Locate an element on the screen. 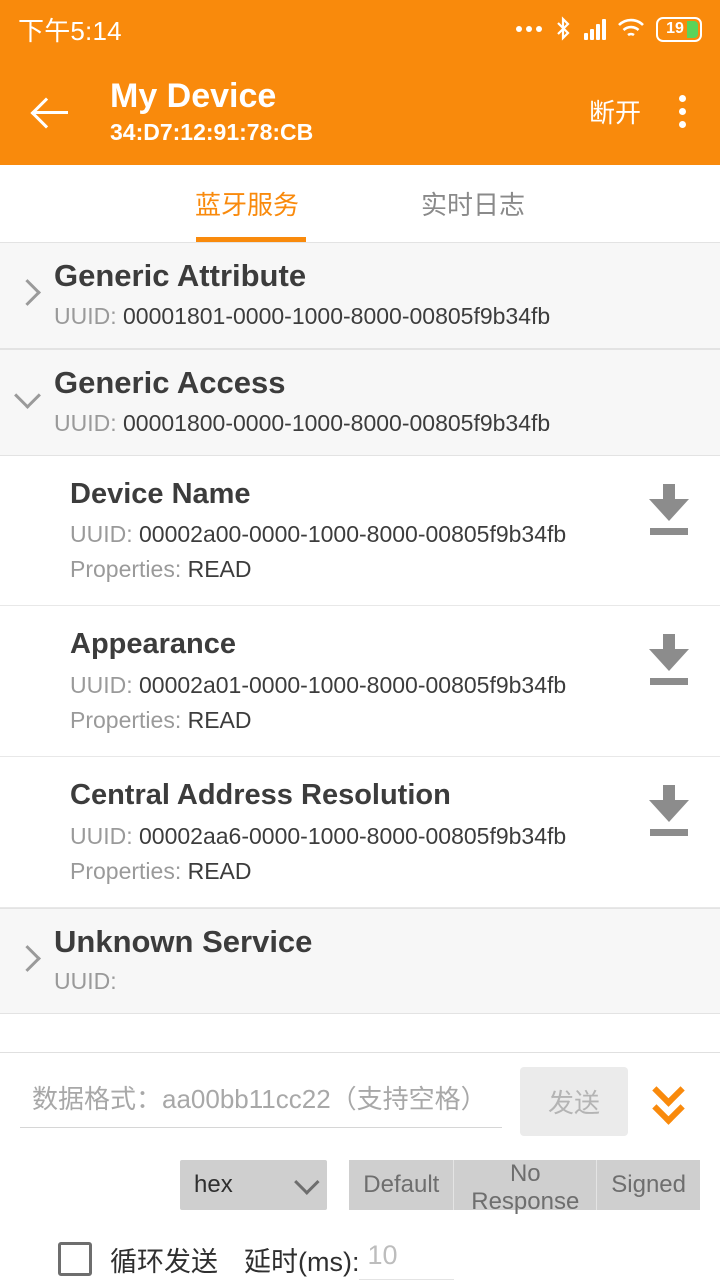 The image size is (720, 1280). delay-input is located at coordinates (407, 1259).